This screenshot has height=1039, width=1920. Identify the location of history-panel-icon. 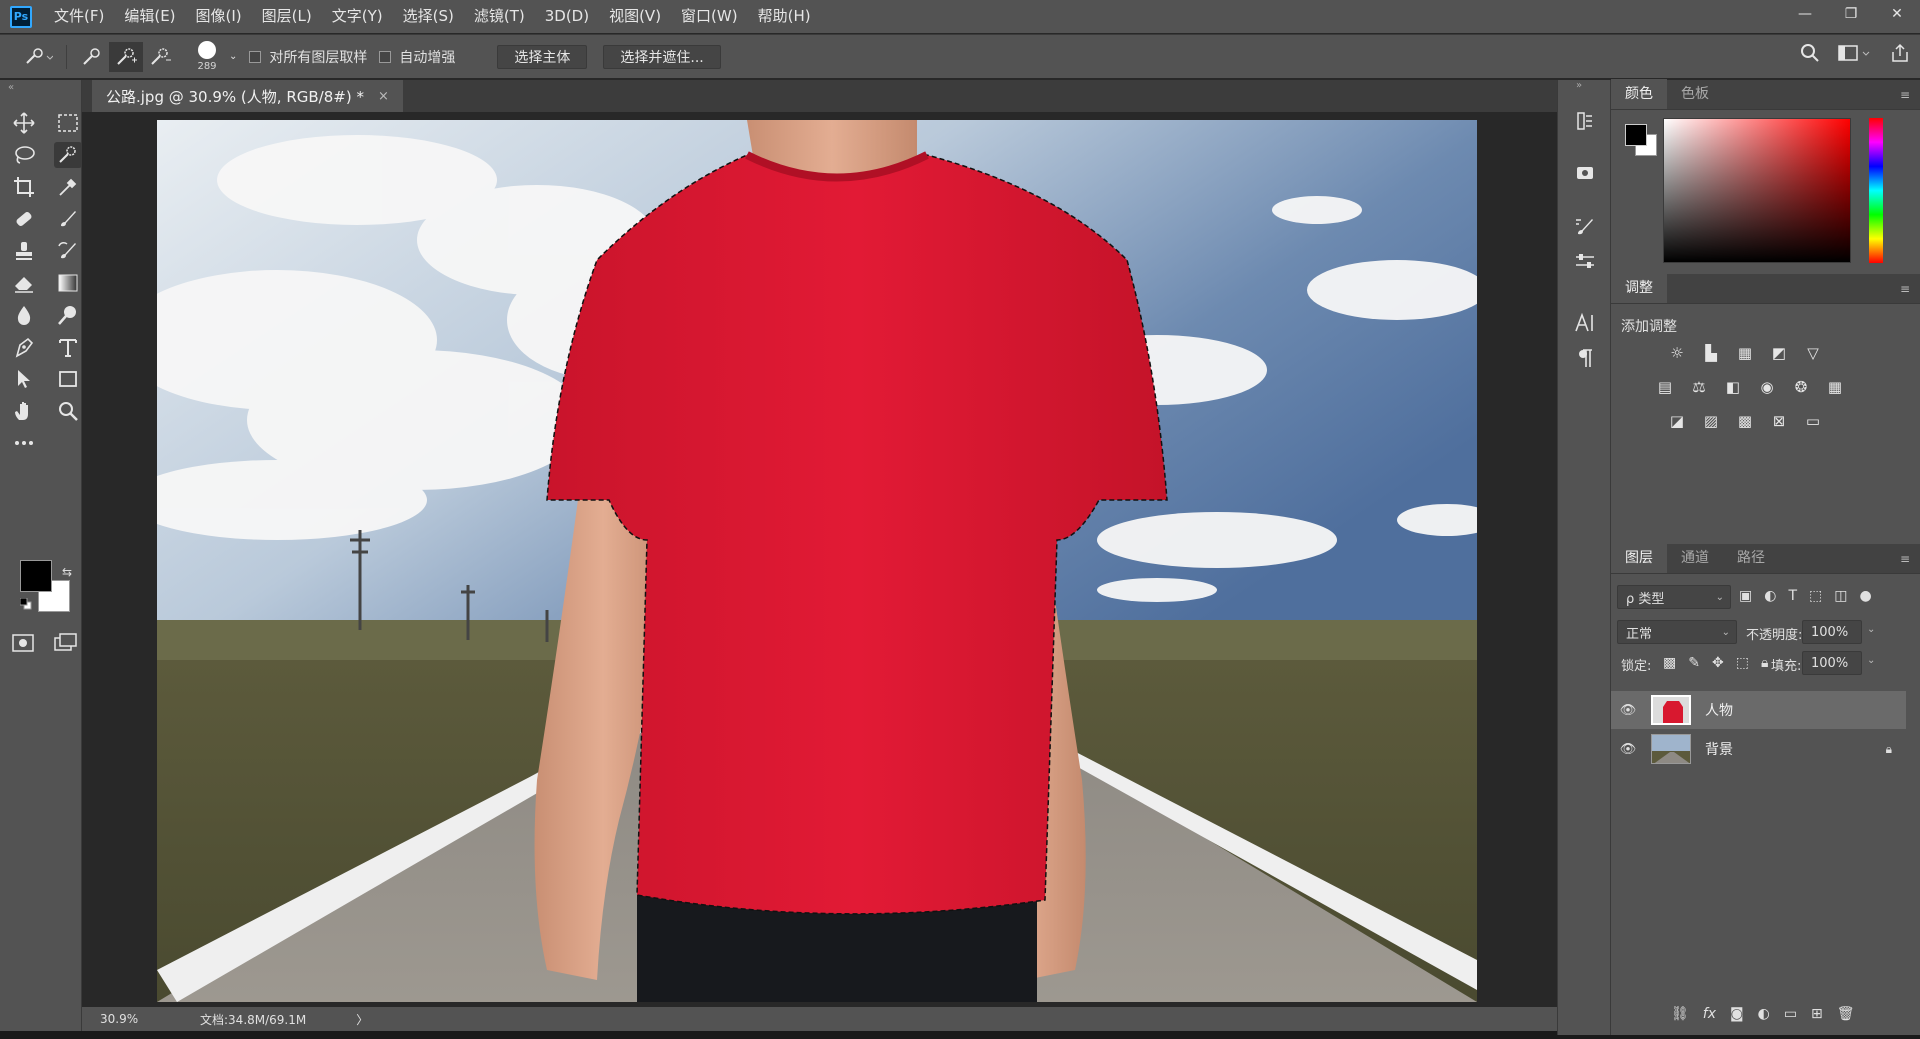
(1585, 121).